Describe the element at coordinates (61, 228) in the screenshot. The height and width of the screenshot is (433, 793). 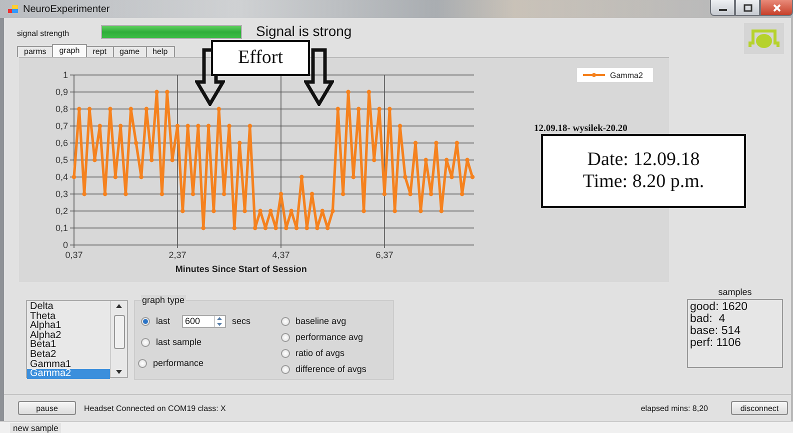
I see `y-tick-label: 0,1` at that location.